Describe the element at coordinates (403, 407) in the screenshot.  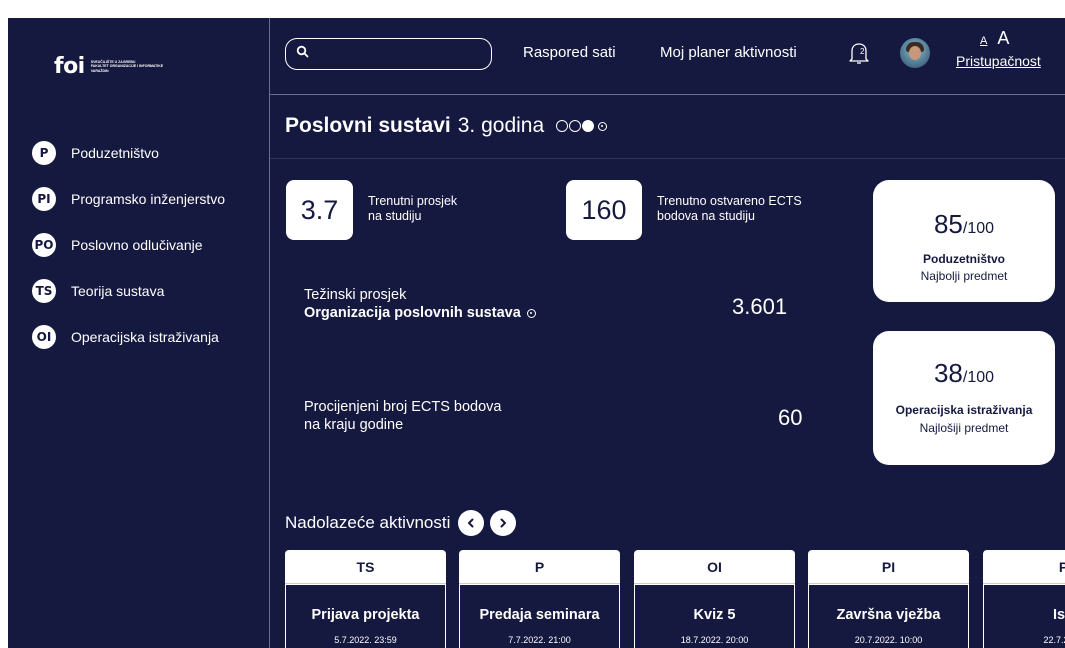
I see `label-line: Procijenjeni broj ECTS bodova` at that location.